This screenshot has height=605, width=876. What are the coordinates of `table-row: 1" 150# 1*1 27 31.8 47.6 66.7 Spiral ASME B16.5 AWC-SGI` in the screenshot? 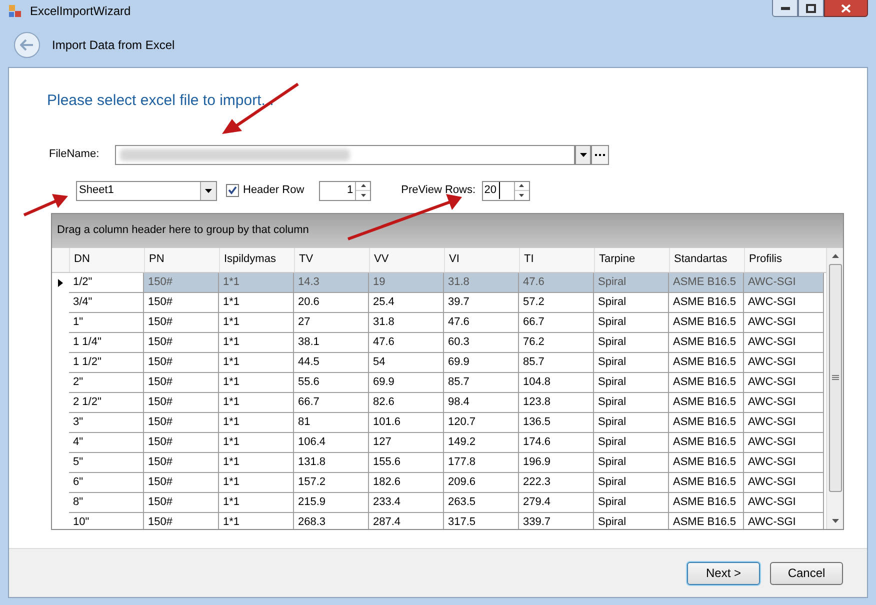 It's located at (439, 322).